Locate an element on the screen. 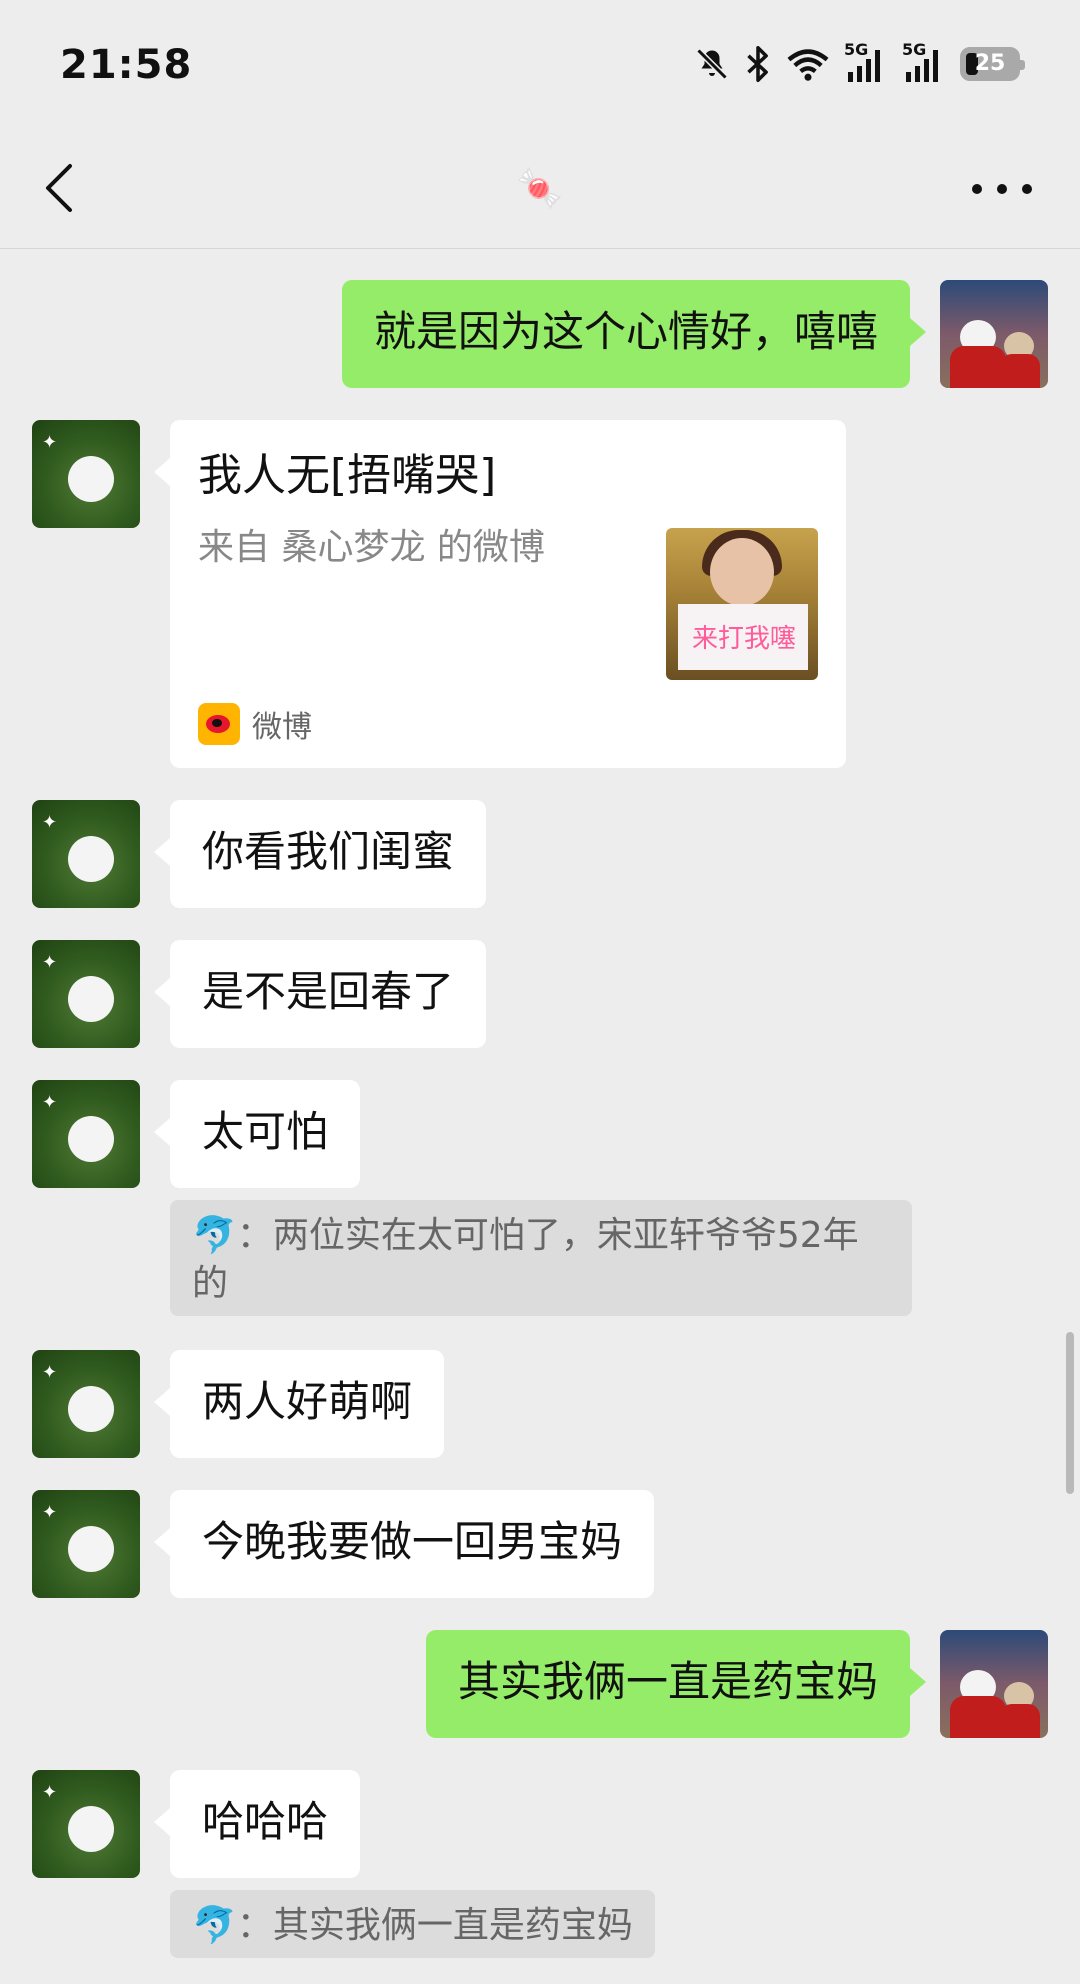 The height and width of the screenshot is (1984, 1080). message-text: 你看我们闺蜜 is located at coordinates (328, 851).